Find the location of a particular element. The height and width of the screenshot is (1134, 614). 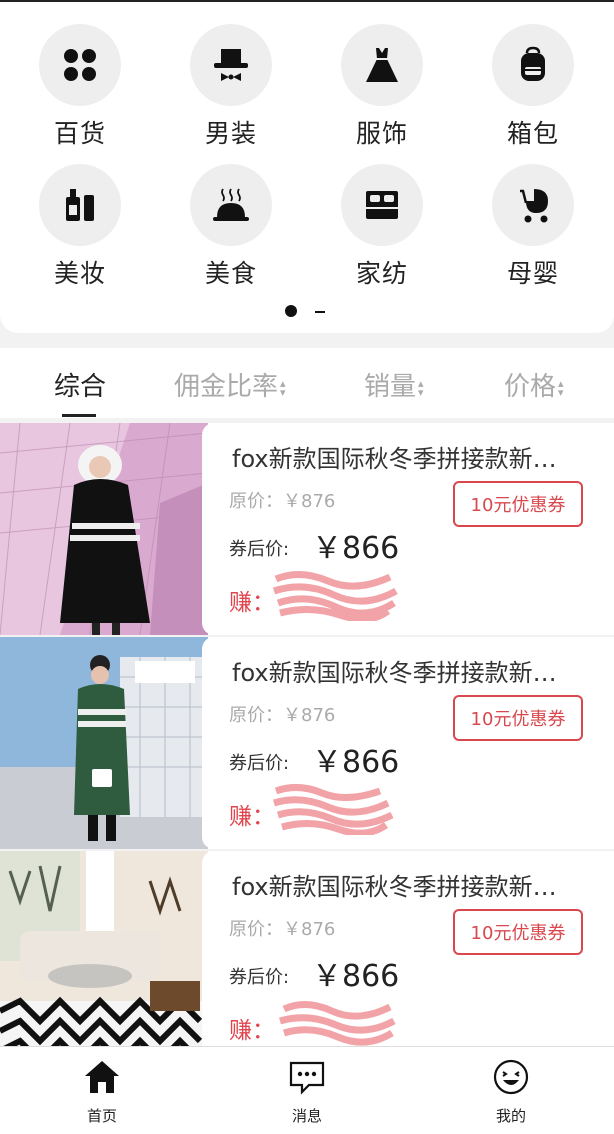

category-label: 母婴 is located at coordinates (532, 273).